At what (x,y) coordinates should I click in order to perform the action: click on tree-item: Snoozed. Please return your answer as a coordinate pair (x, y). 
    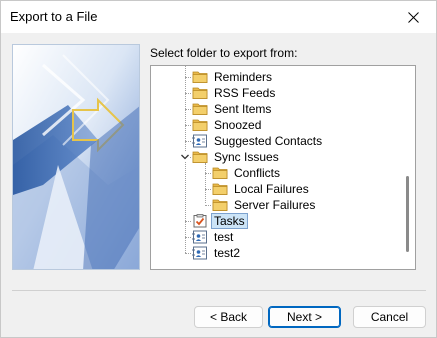
    Looking at the image, I should click on (227, 125).